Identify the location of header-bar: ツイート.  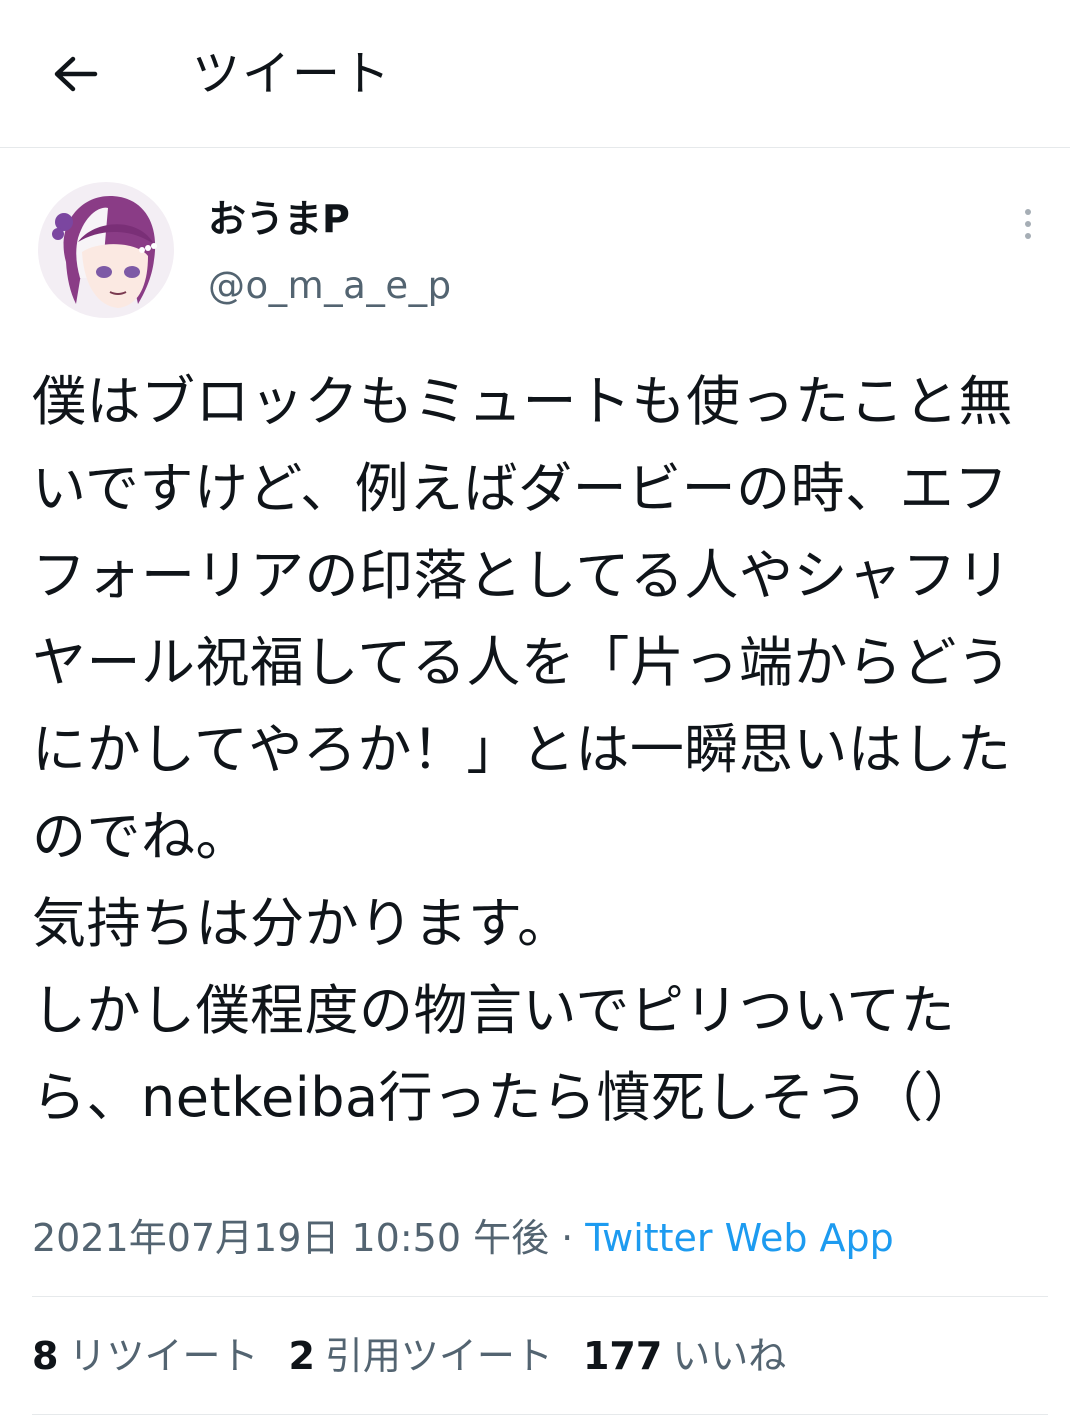
(535, 74).